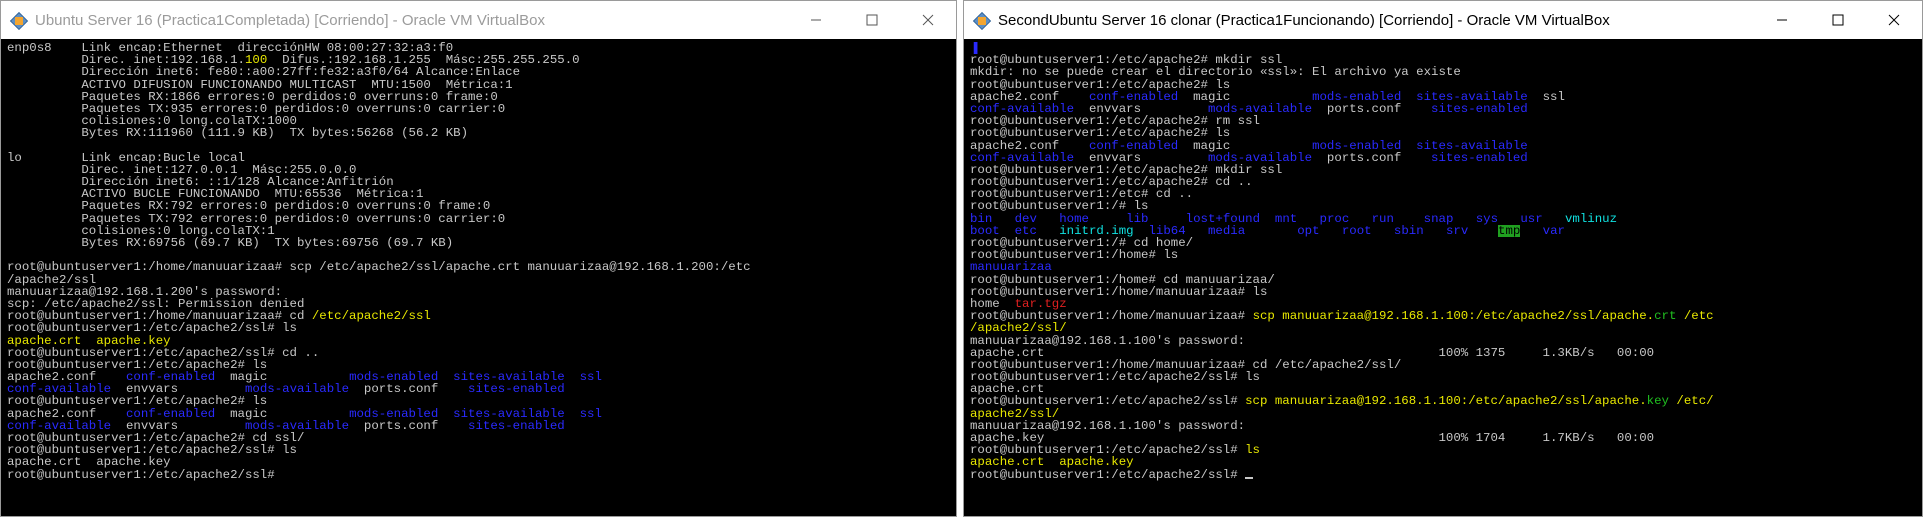 The image size is (1923, 517). What do you see at coordinates (1357, 96) in the screenshot?
I see `terminal-text: mods-enabled` at bounding box center [1357, 96].